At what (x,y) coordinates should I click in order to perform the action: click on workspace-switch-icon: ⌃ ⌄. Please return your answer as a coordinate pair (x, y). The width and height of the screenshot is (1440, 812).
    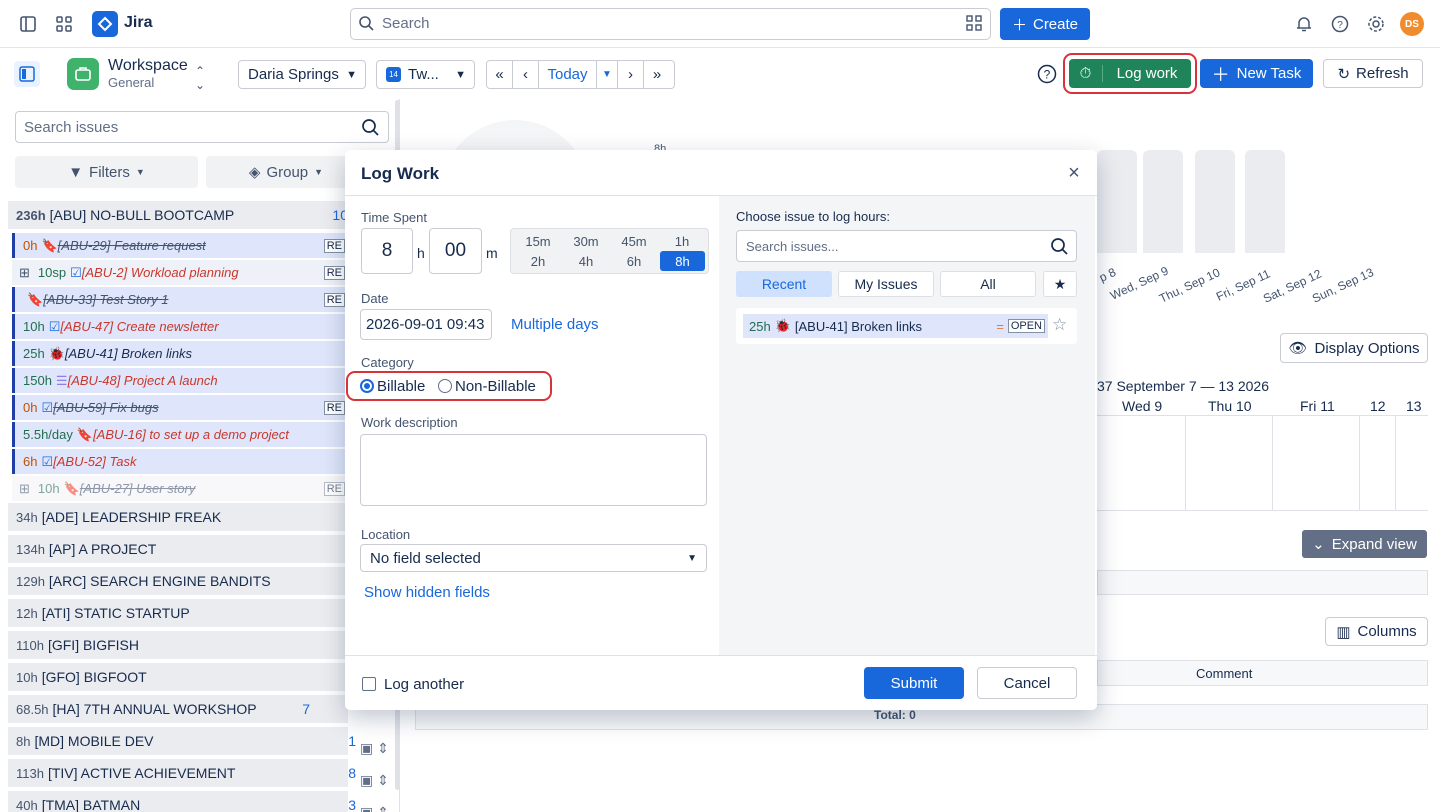
    Looking at the image, I should click on (200, 78).